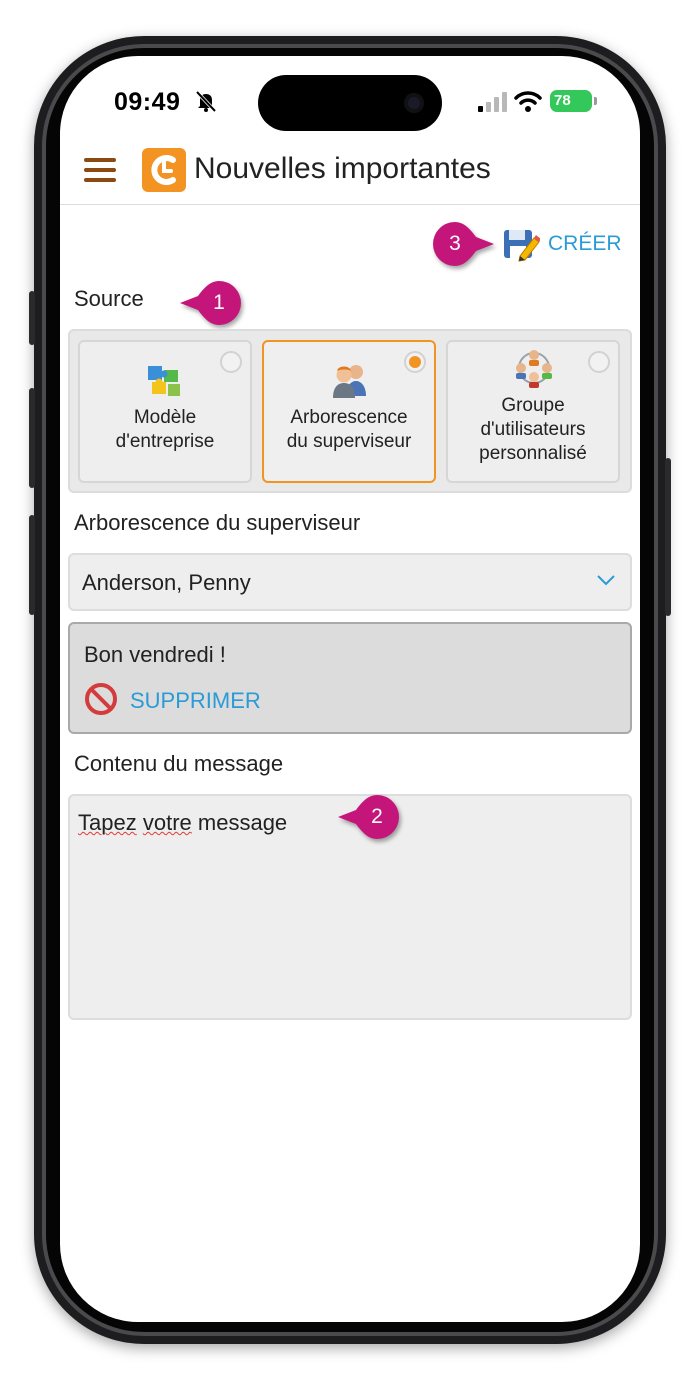 This screenshot has height=1379, width=700. Describe the element at coordinates (533, 429) in the screenshot. I see `source-option-label: d'utilisateurs` at that location.